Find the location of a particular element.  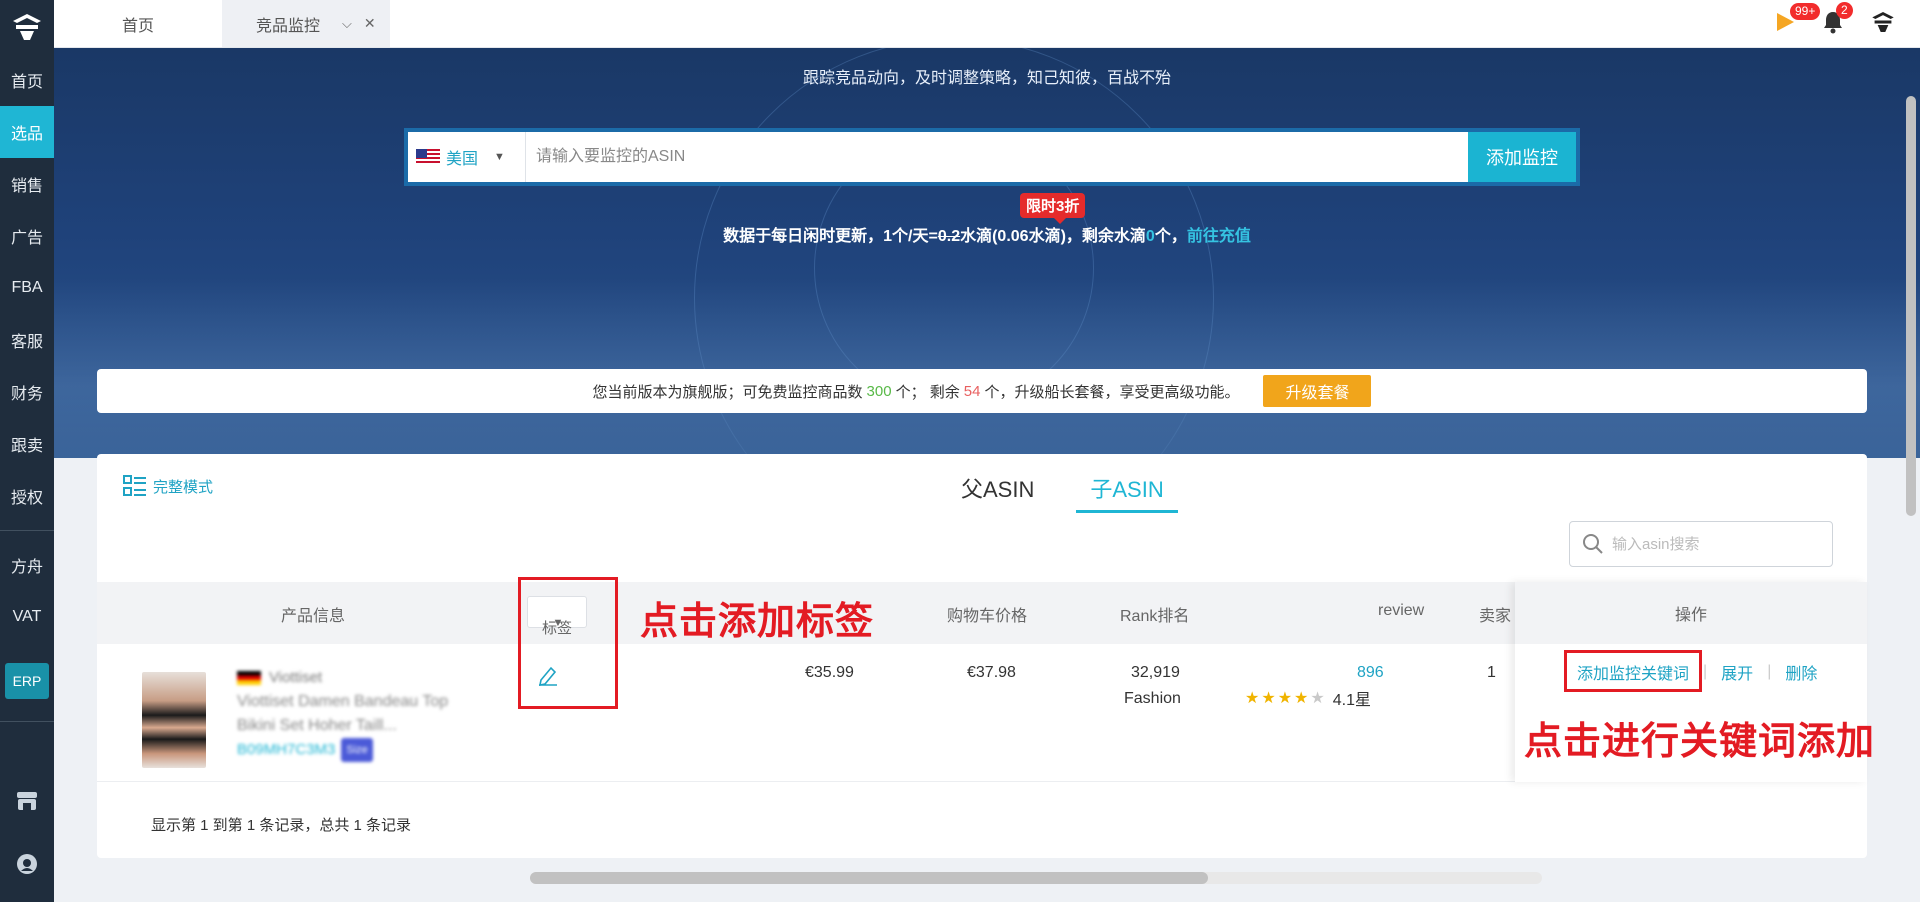

delete-link: 删除 is located at coordinates (1801, 672).